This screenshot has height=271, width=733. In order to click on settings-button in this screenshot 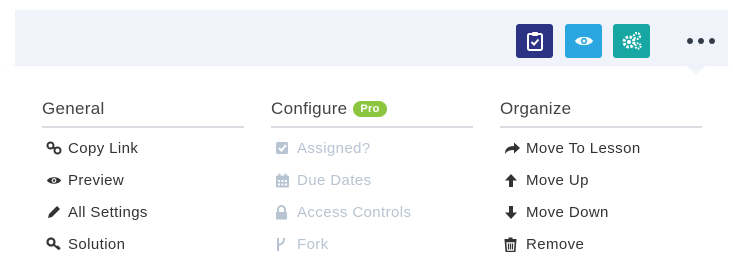, I will do `click(631, 41)`.